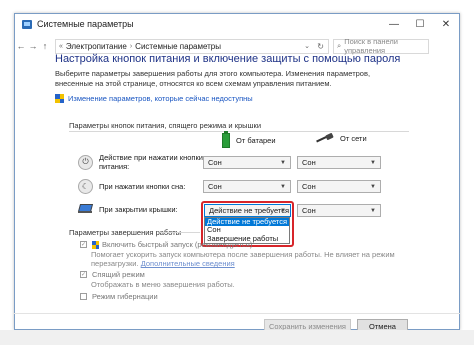 The height and width of the screenshot is (345, 474). What do you see at coordinates (83, 244) in the screenshot?
I see `fast-startup-checkbox: ✓` at bounding box center [83, 244].